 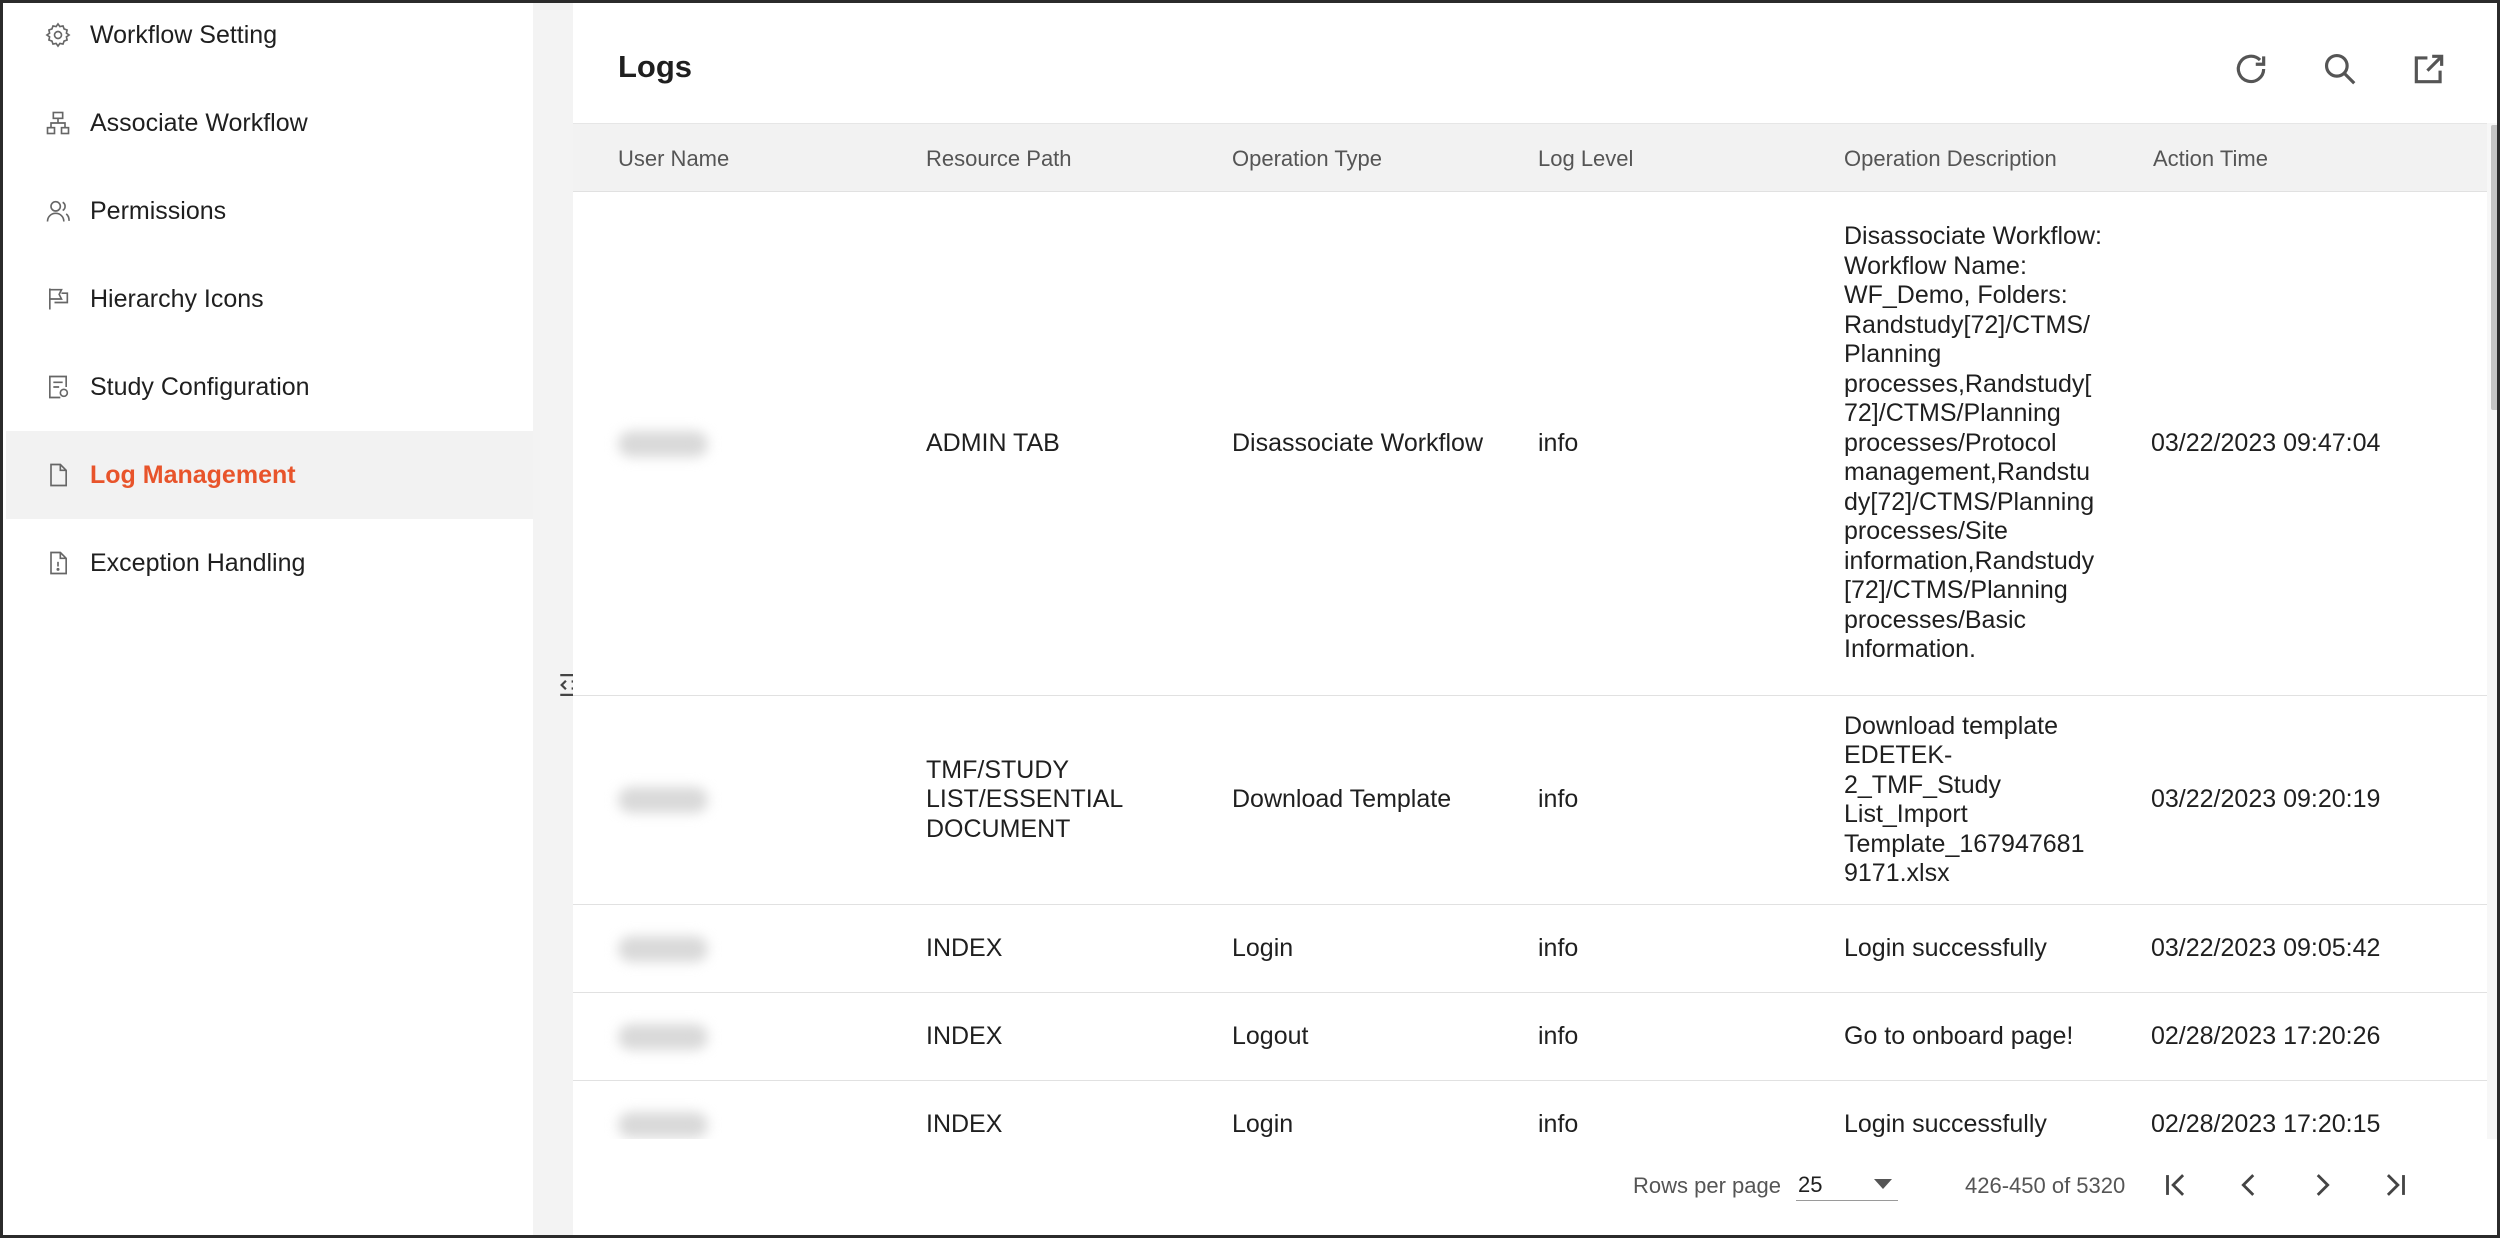 I want to click on sidebar-item-label: Hierarchy Icons, so click(x=177, y=298).